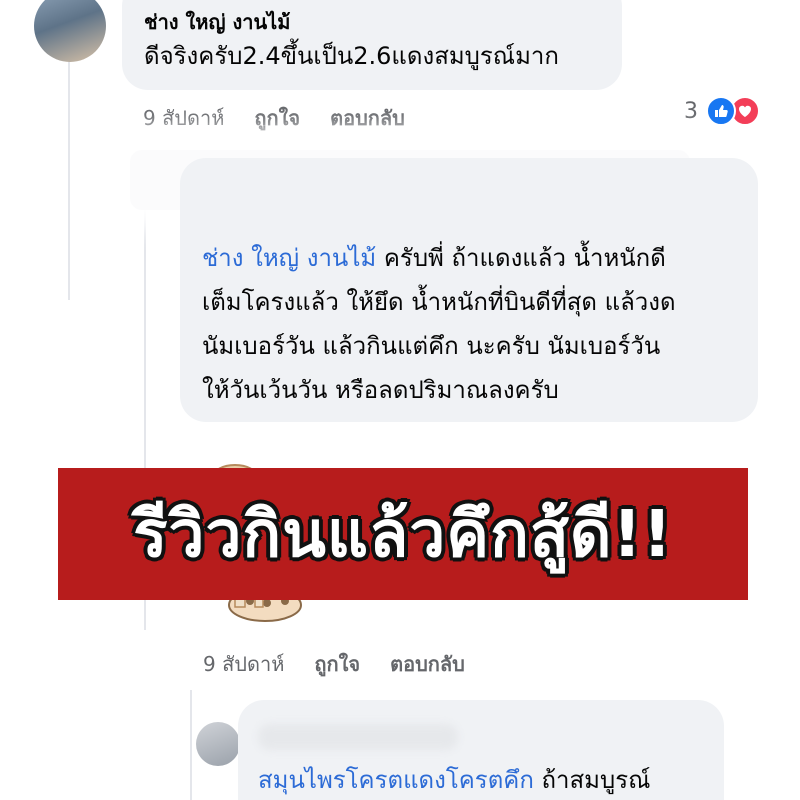 The height and width of the screenshot is (800, 800). Describe the element at coordinates (351, 56) in the screenshot. I see `comment-text: ดีจริงครับ2.4ขึ้นเป็น2.6แดงสมบูรณ์มาก` at that location.